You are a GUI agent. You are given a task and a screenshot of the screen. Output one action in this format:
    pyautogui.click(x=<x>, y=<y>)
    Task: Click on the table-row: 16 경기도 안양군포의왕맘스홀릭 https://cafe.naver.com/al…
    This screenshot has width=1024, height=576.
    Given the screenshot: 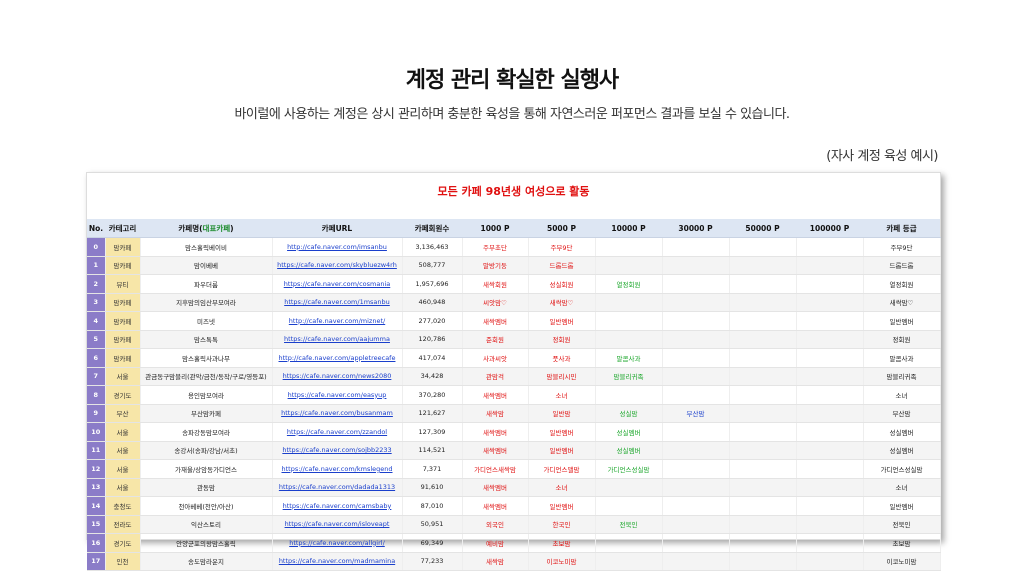 What is the action you would take?
    pyautogui.click(x=514, y=543)
    